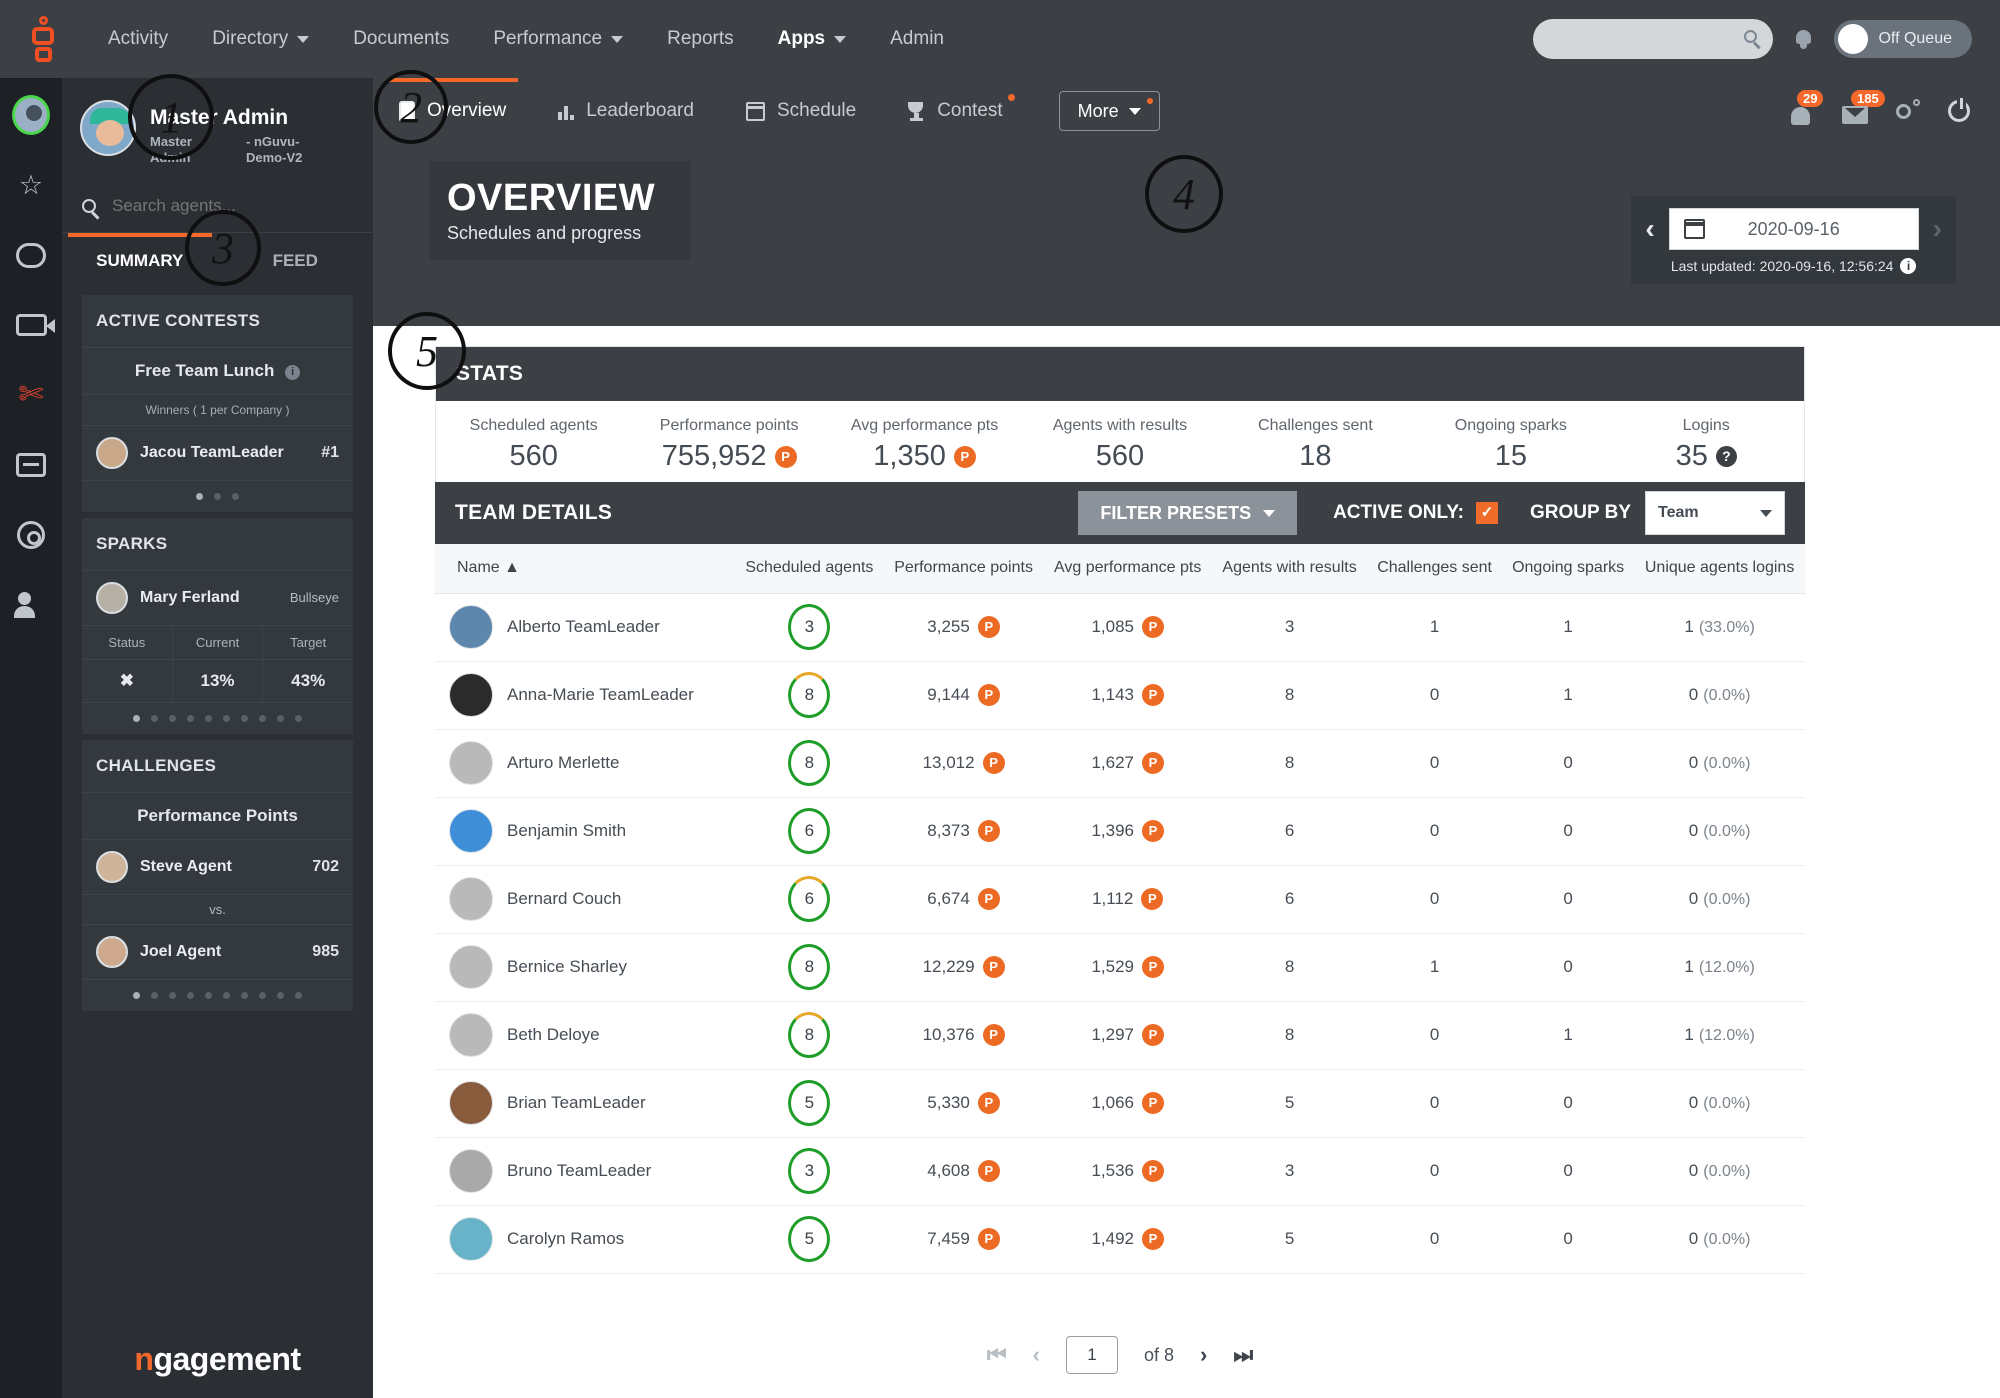 This screenshot has width=2000, height=1398. Describe the element at coordinates (1435, 569) in the screenshot. I see `col-challenges-sent: Challenges sent` at that location.